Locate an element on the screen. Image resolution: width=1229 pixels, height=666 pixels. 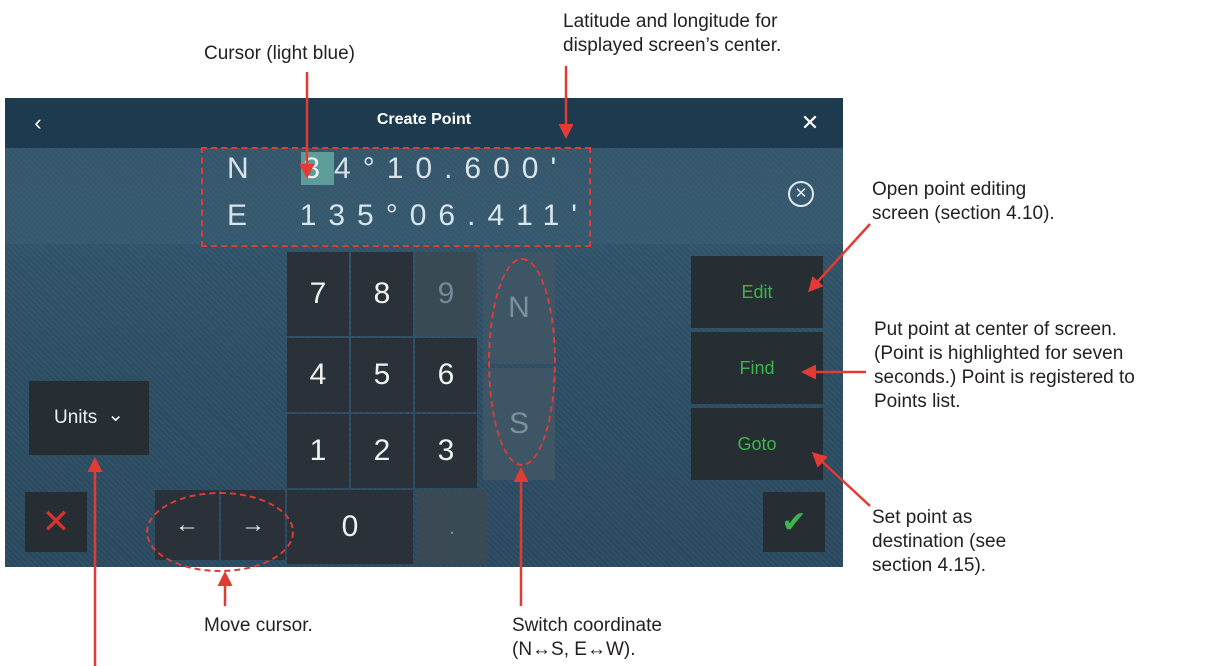
annotation-cursor: Cursor (light blue) is located at coordinates (279, 54).